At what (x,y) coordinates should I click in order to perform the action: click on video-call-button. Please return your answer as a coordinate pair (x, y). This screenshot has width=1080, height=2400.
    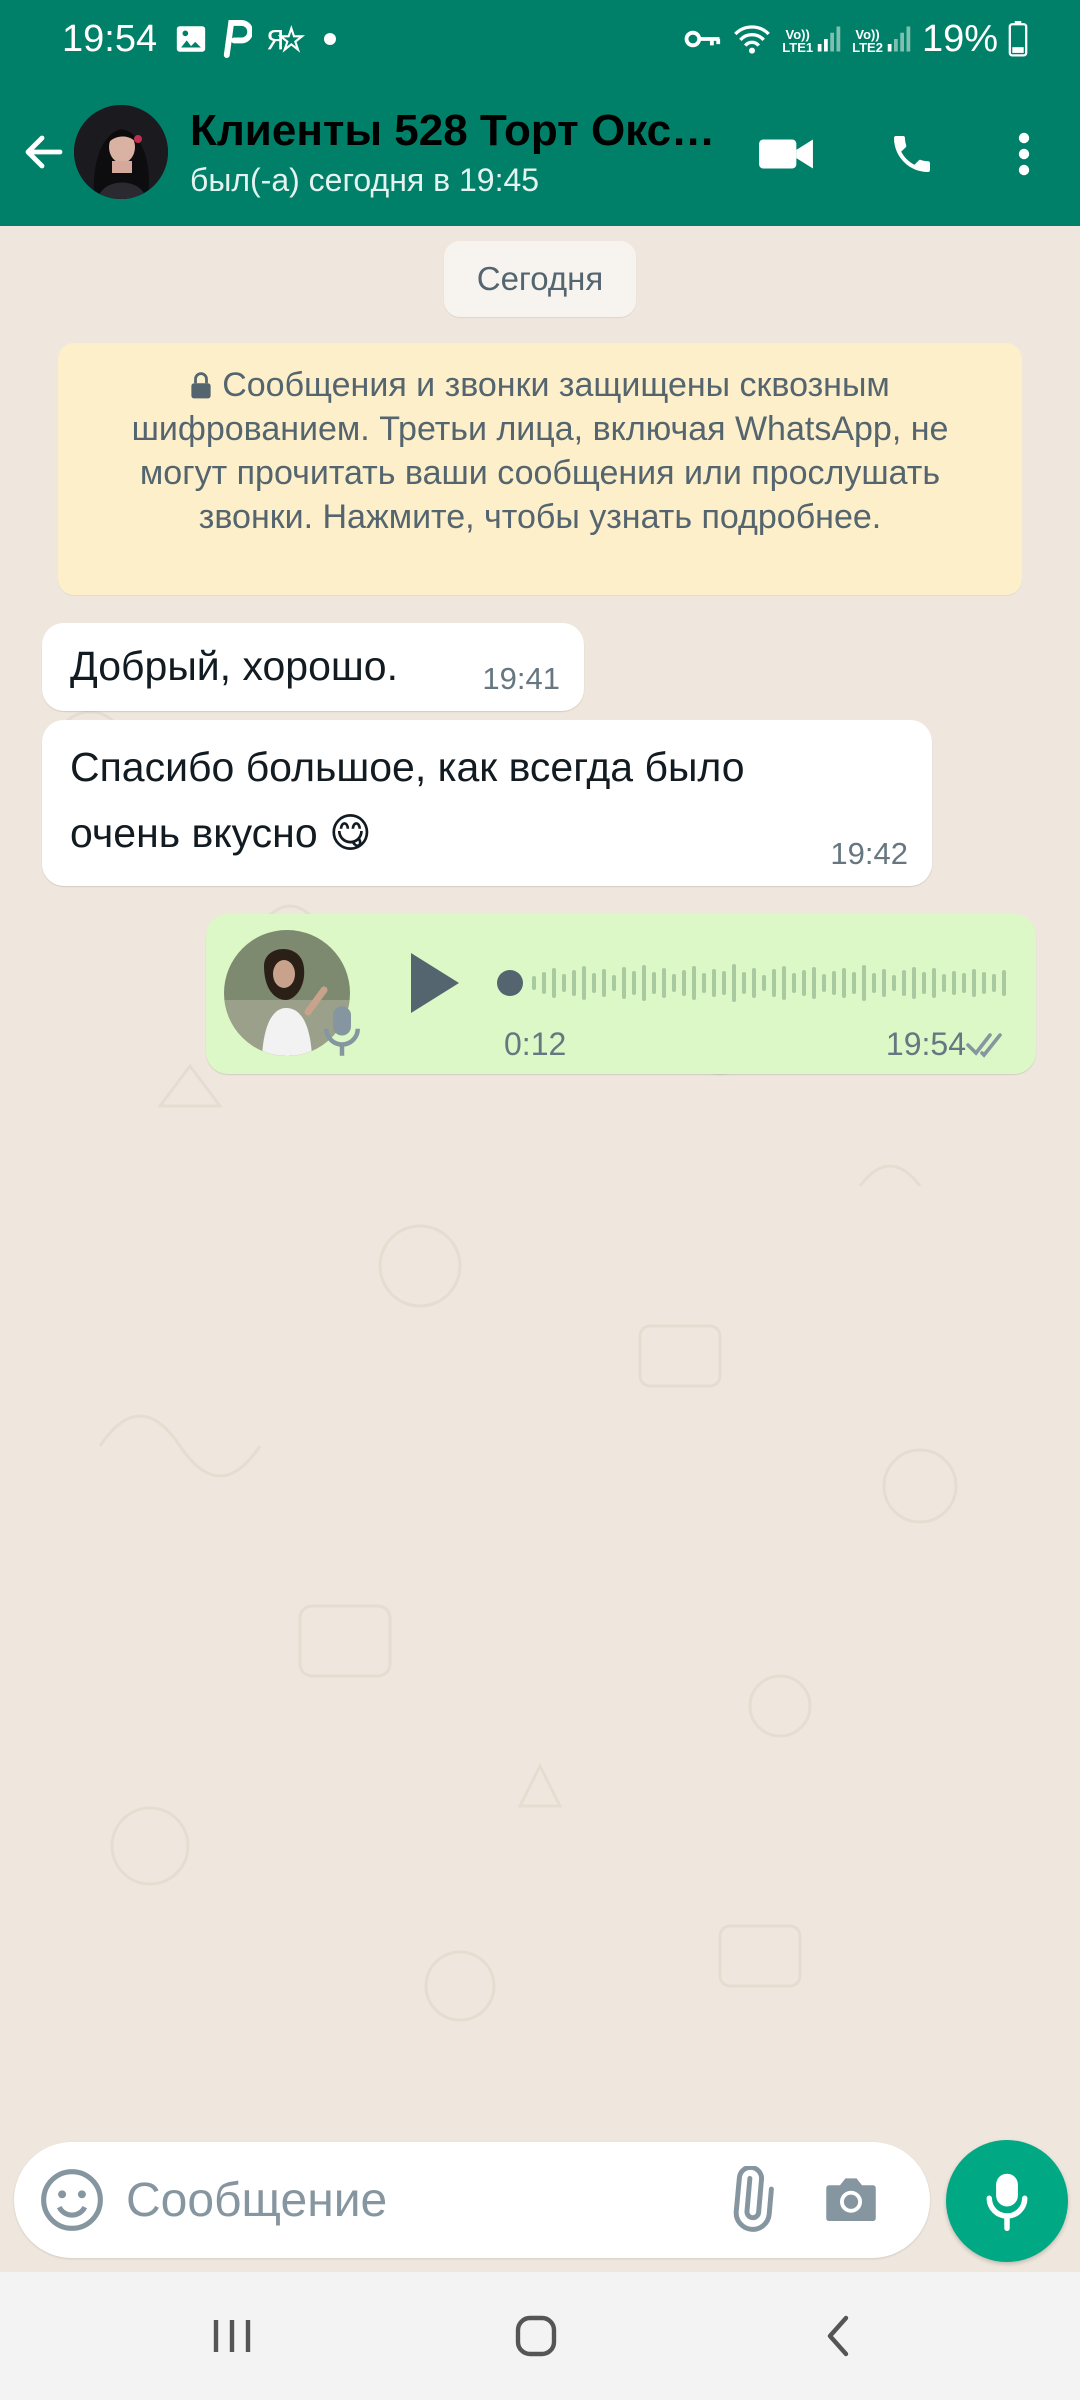
    Looking at the image, I should click on (786, 154).